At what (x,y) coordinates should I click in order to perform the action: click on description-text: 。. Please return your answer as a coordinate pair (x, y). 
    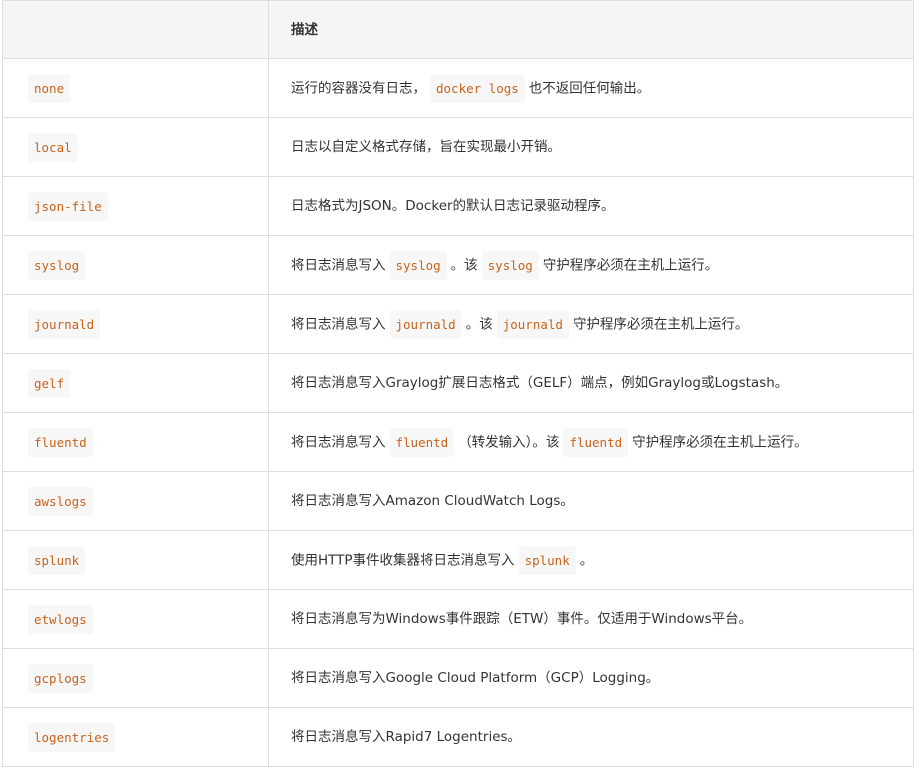
    Looking at the image, I should click on (586, 560).